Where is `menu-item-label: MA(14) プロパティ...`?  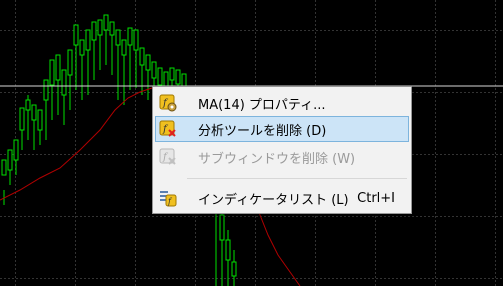
menu-item-label: MA(14) プロパティ... is located at coordinates (262, 105).